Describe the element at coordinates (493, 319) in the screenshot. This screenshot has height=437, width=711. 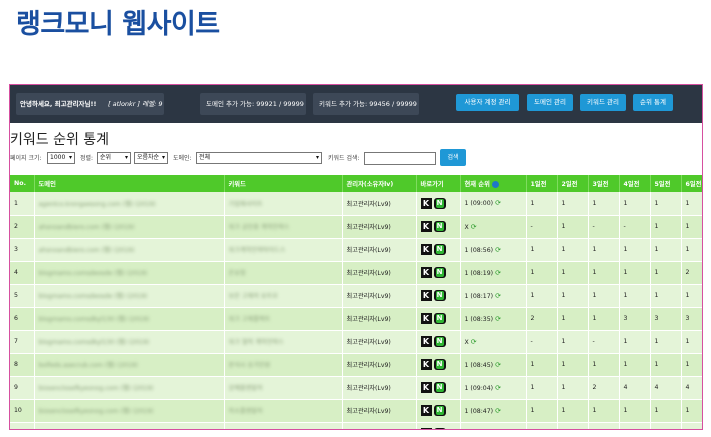
I see `row-current-rank: 1 (08:35) ⟳` at that location.